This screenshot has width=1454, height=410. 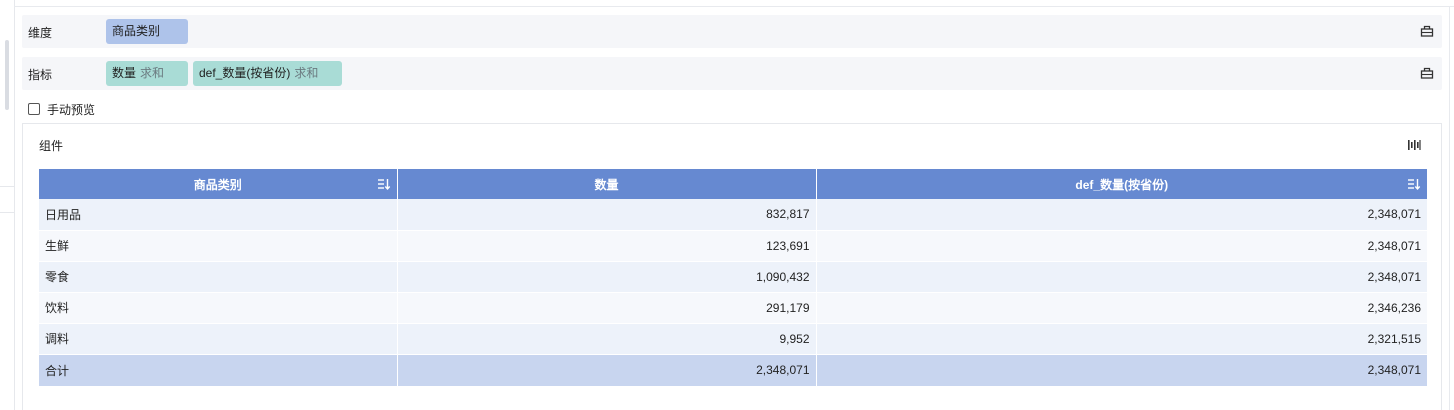 I want to click on measure-label: 指标, so click(x=40, y=75).